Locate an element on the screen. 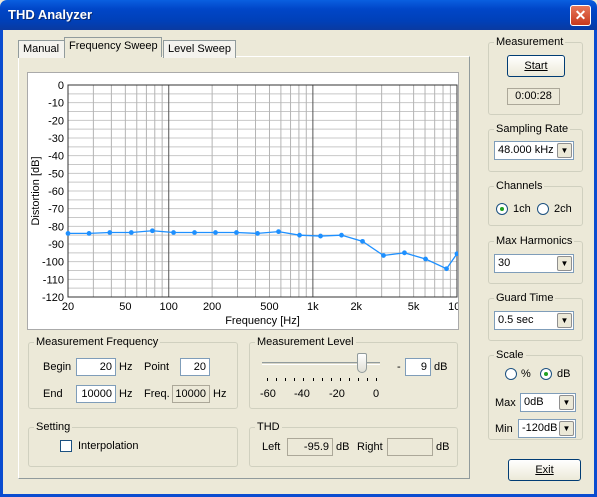 Image resolution: width=597 pixels, height=497 pixels. scale-min-value: -120dB is located at coordinates (540, 428).